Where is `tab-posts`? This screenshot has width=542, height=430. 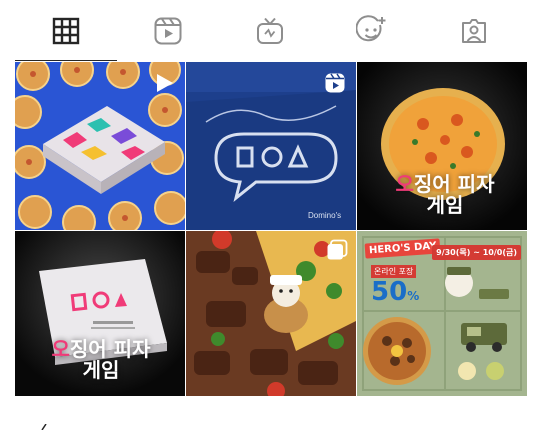 tab-posts is located at coordinates (66, 31).